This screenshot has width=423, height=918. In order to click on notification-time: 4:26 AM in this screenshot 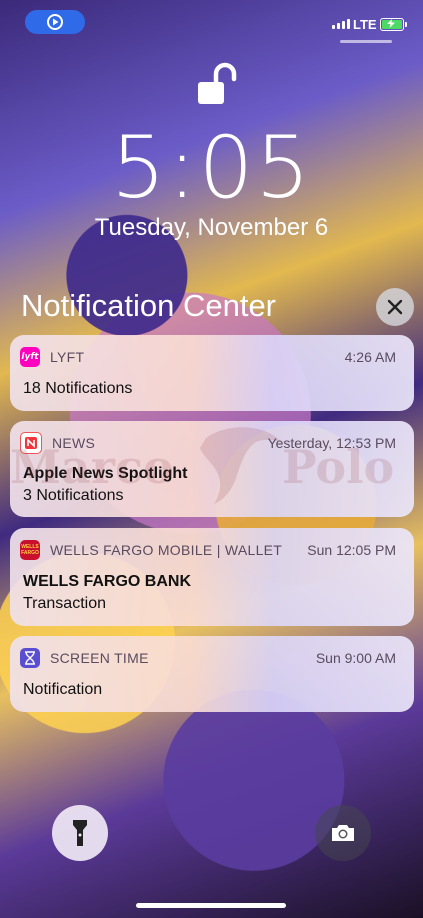, I will do `click(370, 357)`.